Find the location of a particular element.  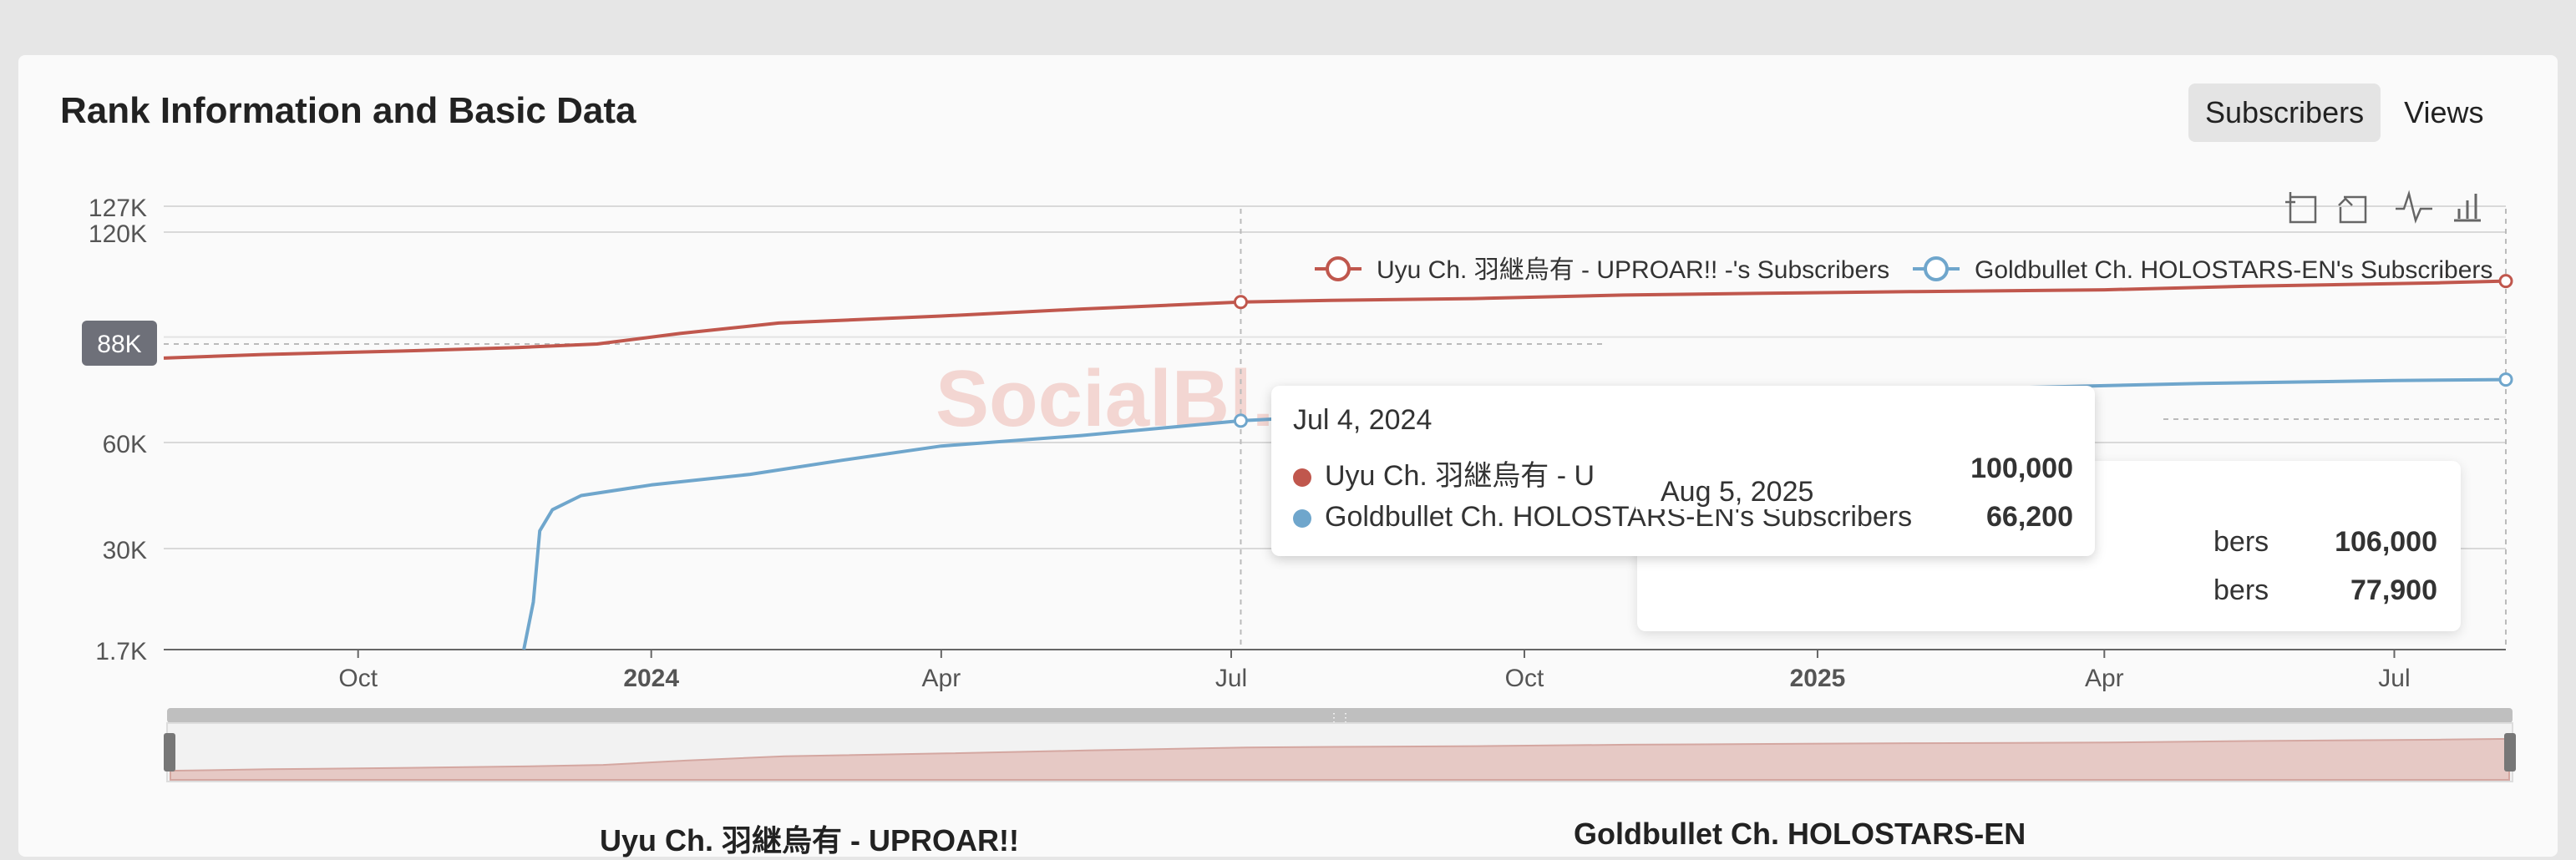

footer-channel-2: Goldbullet Ch. HOLOSTARS-EN is located at coordinates (1800, 834).